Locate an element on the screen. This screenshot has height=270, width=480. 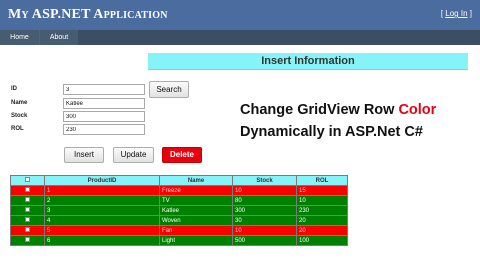
table-row: 4 Woven 30 20 is located at coordinates (179, 220).